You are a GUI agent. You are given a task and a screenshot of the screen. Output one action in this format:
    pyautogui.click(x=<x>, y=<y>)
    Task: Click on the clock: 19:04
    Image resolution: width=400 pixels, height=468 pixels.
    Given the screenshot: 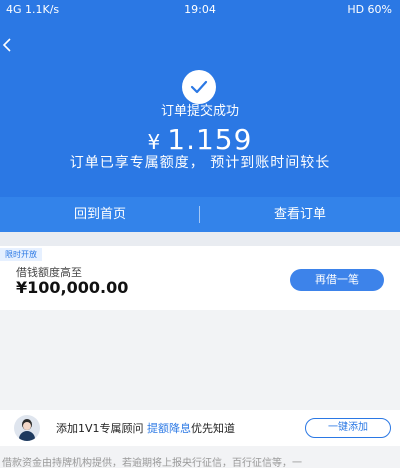 What is the action you would take?
    pyautogui.click(x=200, y=9)
    